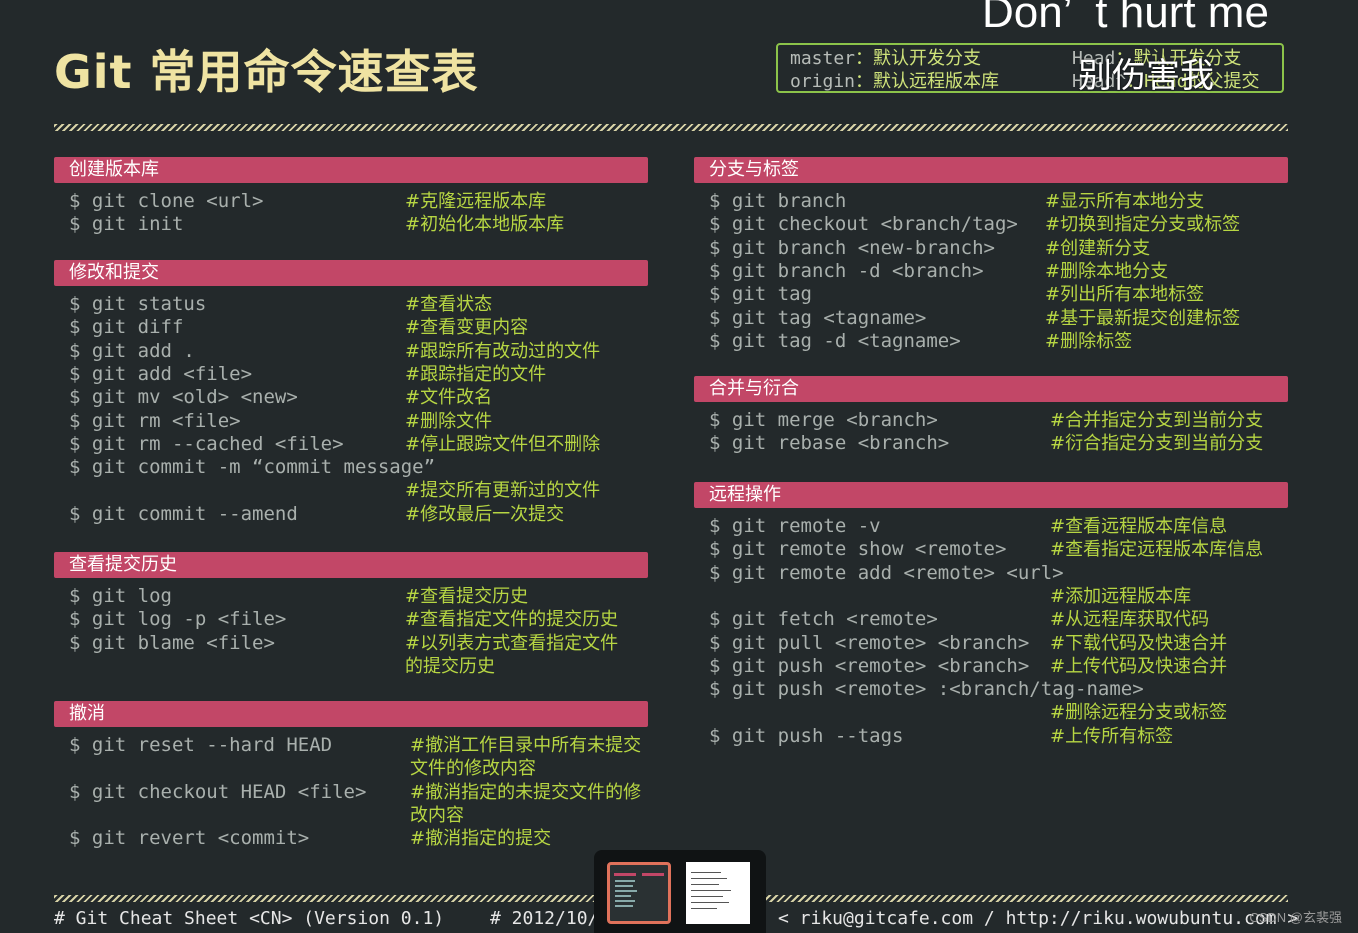 This screenshot has height=933, width=1358. I want to click on command-history: $ git blame <file>, so click(172, 642).